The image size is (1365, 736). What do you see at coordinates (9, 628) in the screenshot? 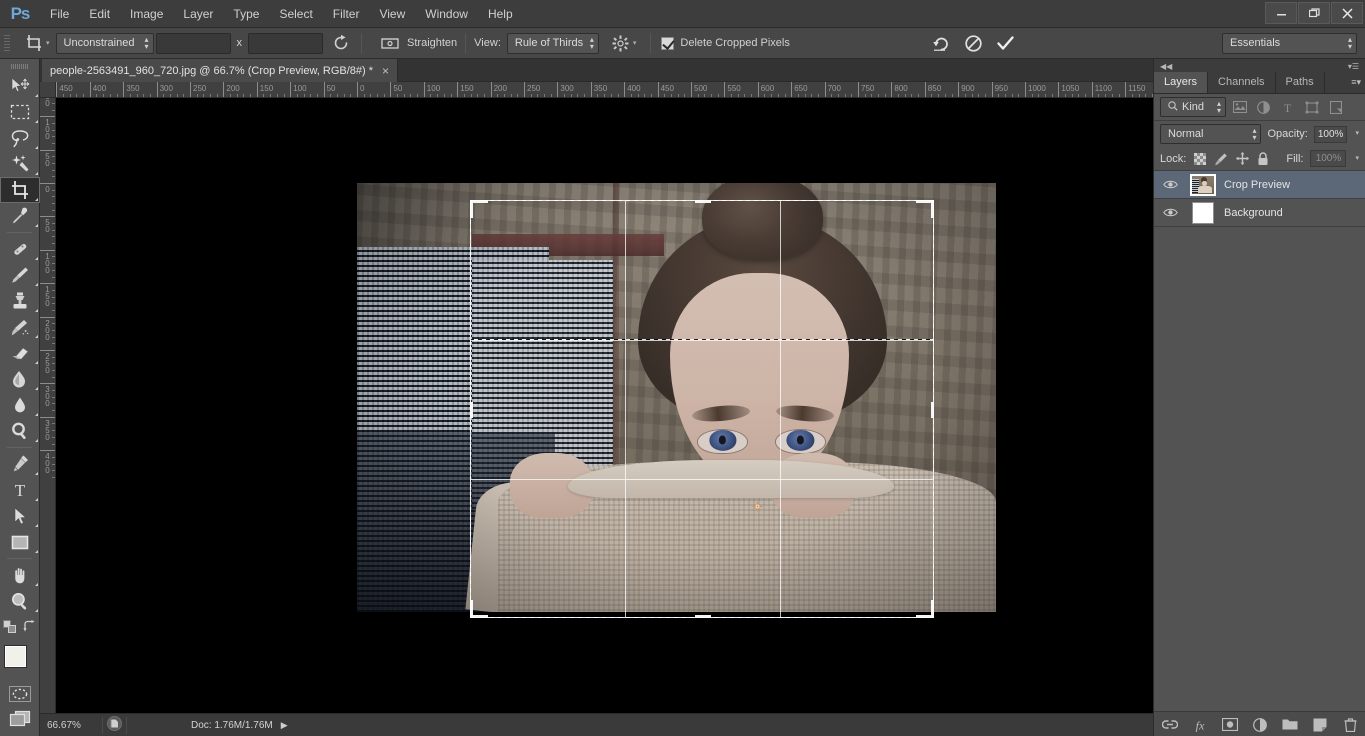
I see `default-colors-icon` at bounding box center [9, 628].